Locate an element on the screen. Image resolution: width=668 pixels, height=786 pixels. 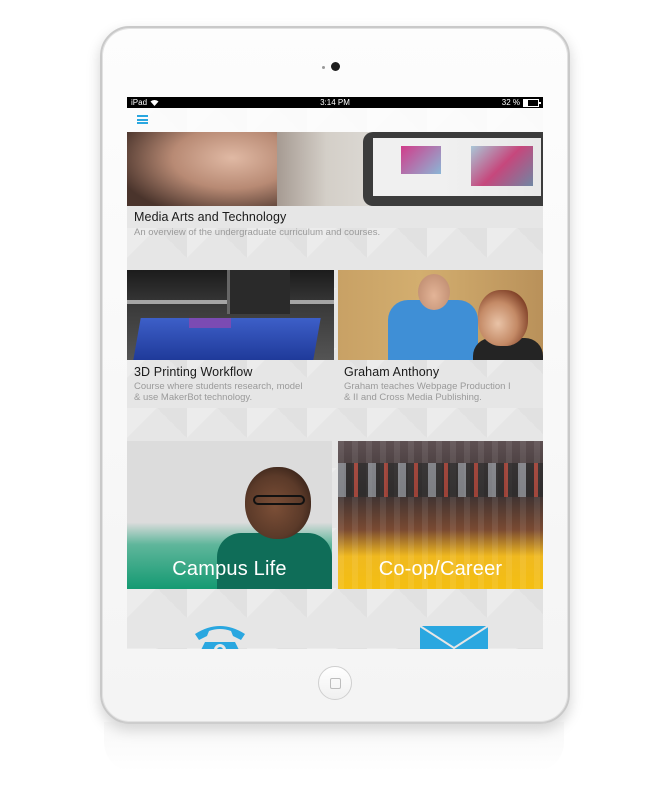
home-button is located at coordinates (335, 683).